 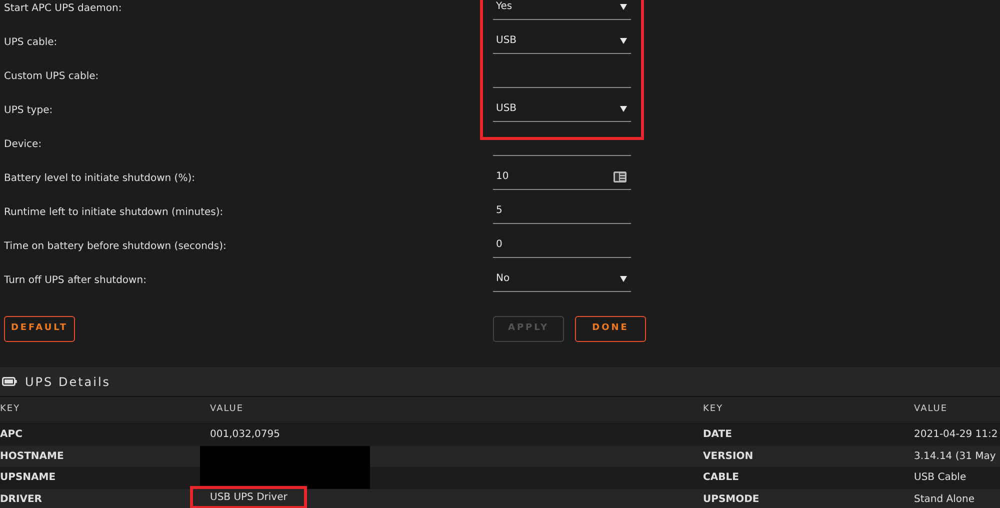 What do you see at coordinates (249, 497) in the screenshot?
I see `table-cell: USB UPS Driver` at bounding box center [249, 497].